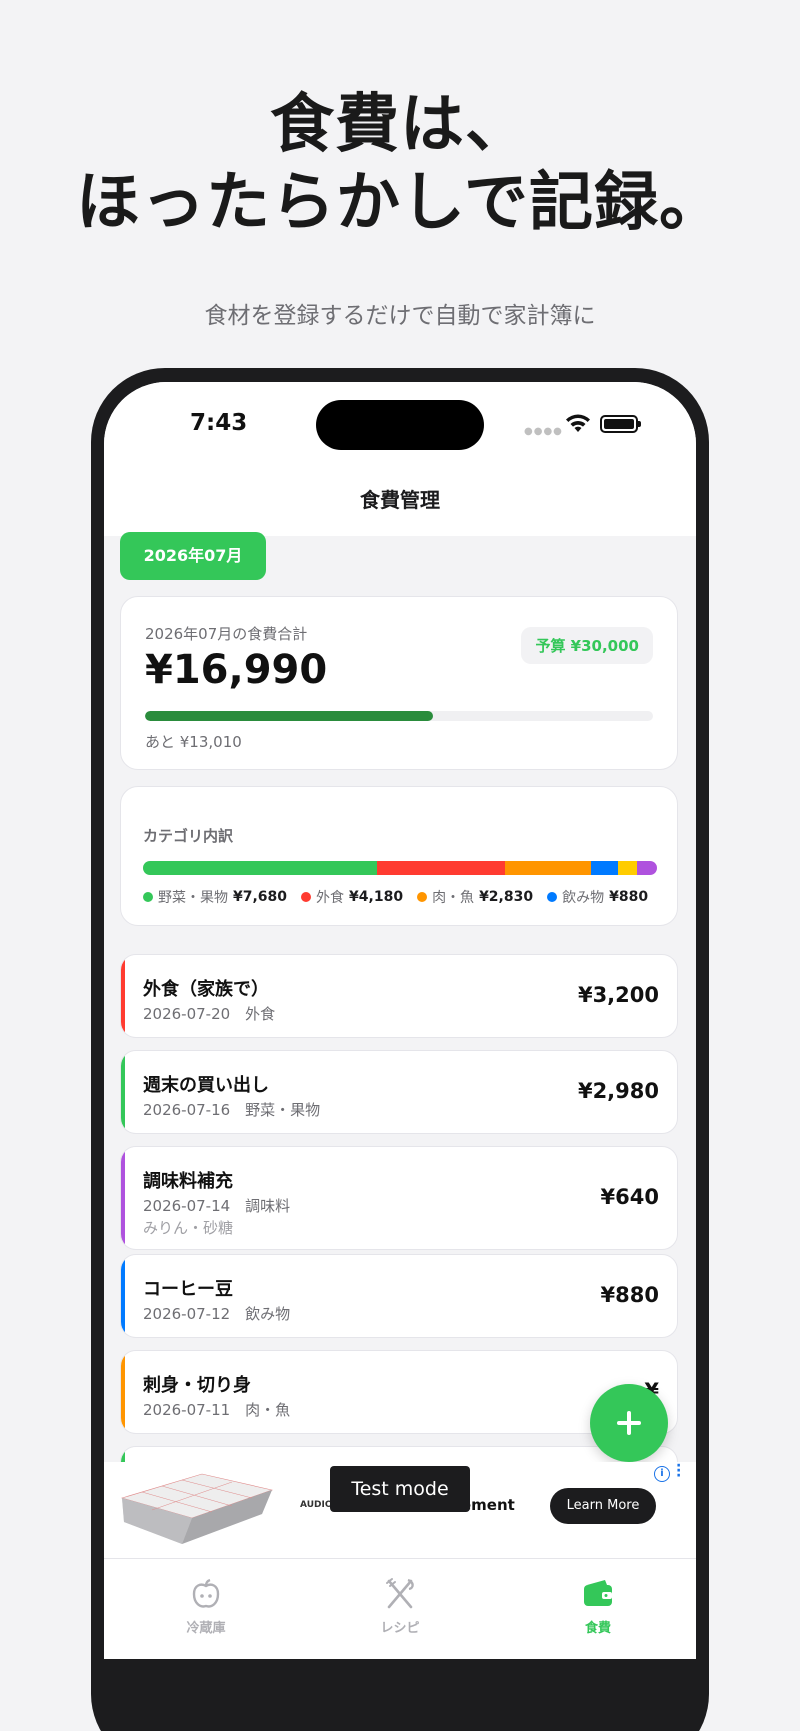 This screenshot has height=1731, width=800. Describe the element at coordinates (629, 1423) in the screenshot. I see `add-expense-button` at that location.